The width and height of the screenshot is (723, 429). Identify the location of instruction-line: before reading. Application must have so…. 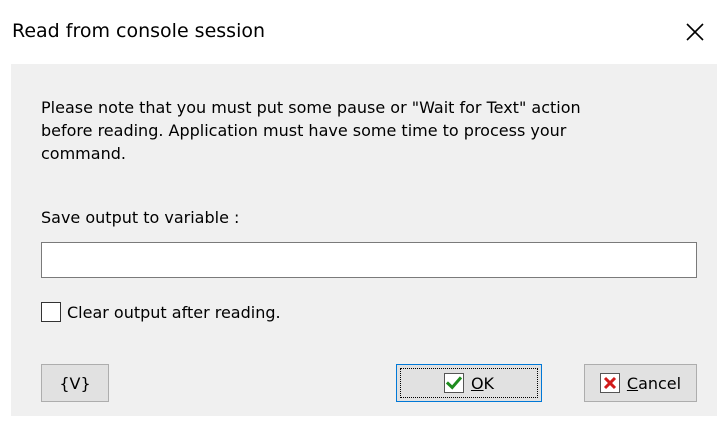
(304, 130).